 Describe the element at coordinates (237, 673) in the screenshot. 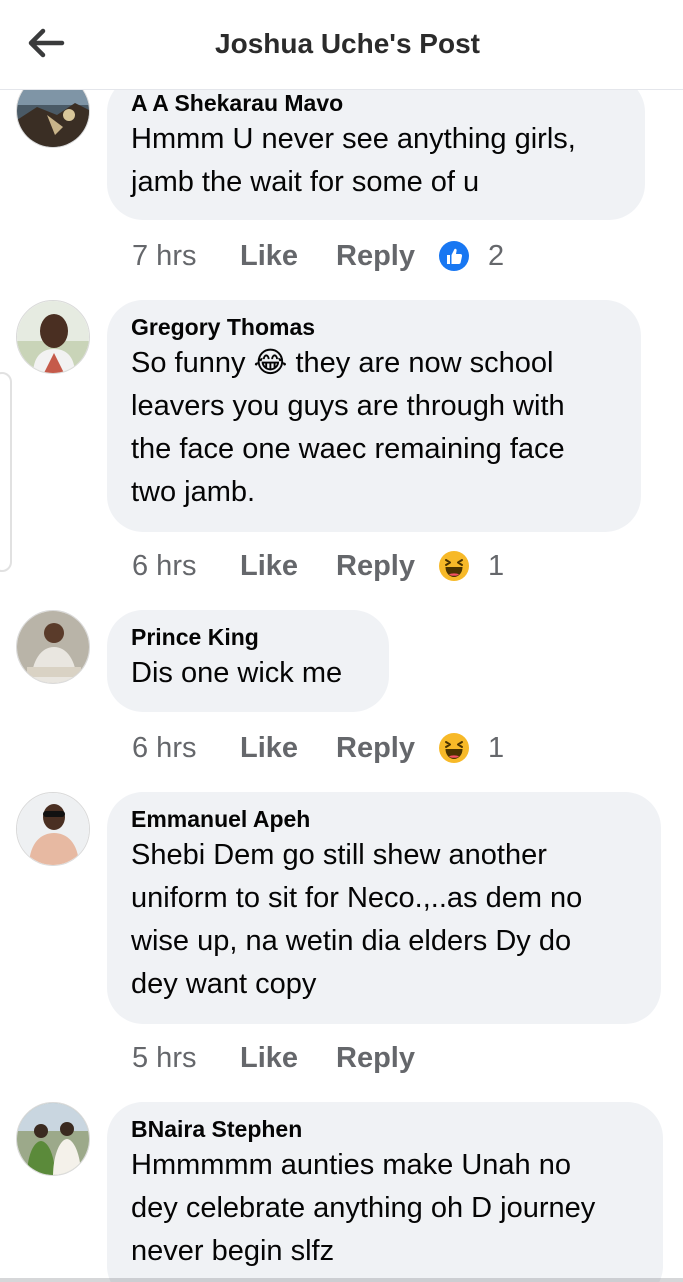

I see `comment-text-line: Dis one wick me` at that location.